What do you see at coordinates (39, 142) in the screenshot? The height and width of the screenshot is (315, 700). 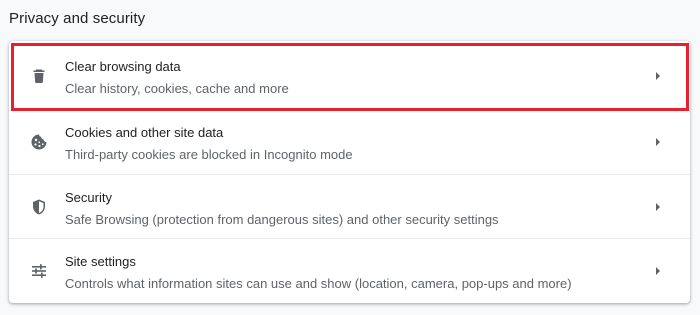 I see `cookie-icon` at bounding box center [39, 142].